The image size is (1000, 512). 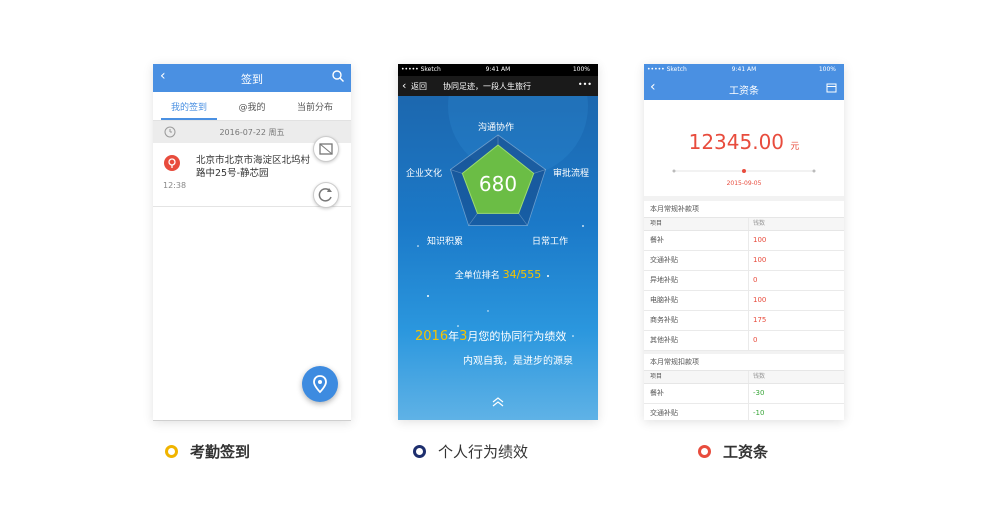 I want to click on salary-amount-line: 12345.00 元, so click(x=744, y=142).